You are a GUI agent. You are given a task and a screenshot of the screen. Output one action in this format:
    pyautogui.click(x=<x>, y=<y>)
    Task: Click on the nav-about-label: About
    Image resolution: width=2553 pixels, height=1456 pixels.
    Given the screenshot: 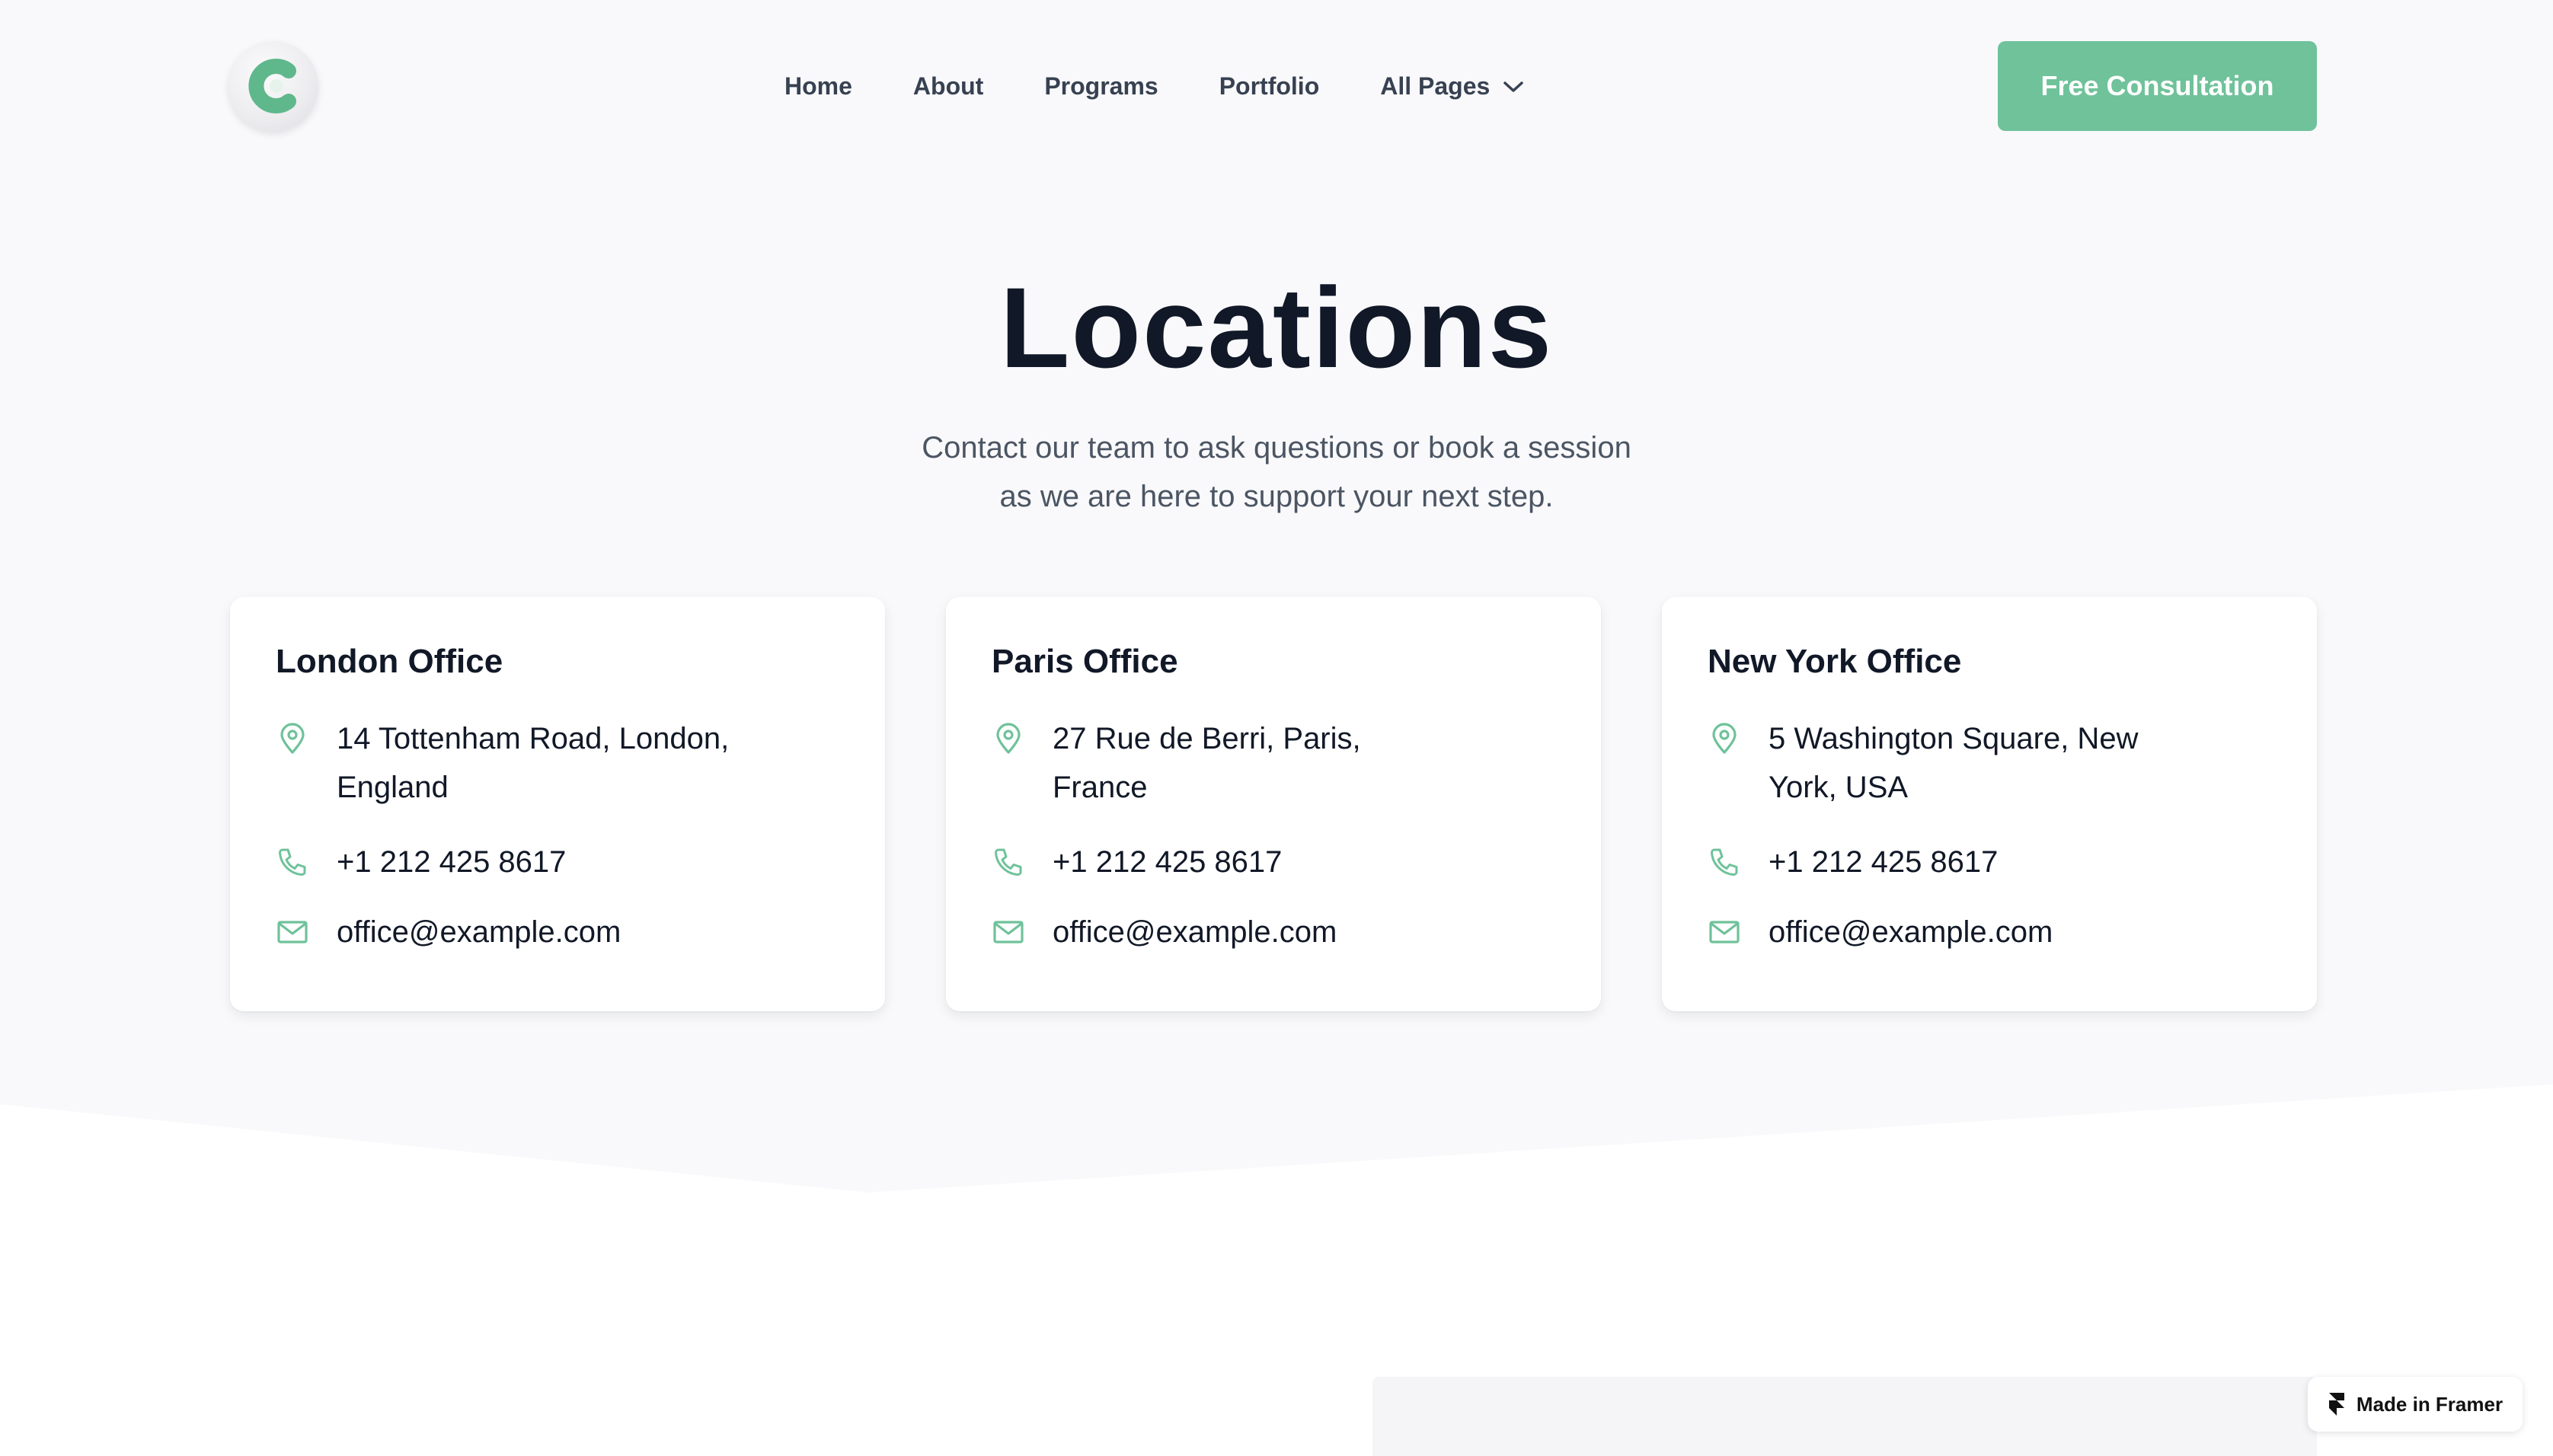 What is the action you would take?
    pyautogui.click(x=948, y=86)
    